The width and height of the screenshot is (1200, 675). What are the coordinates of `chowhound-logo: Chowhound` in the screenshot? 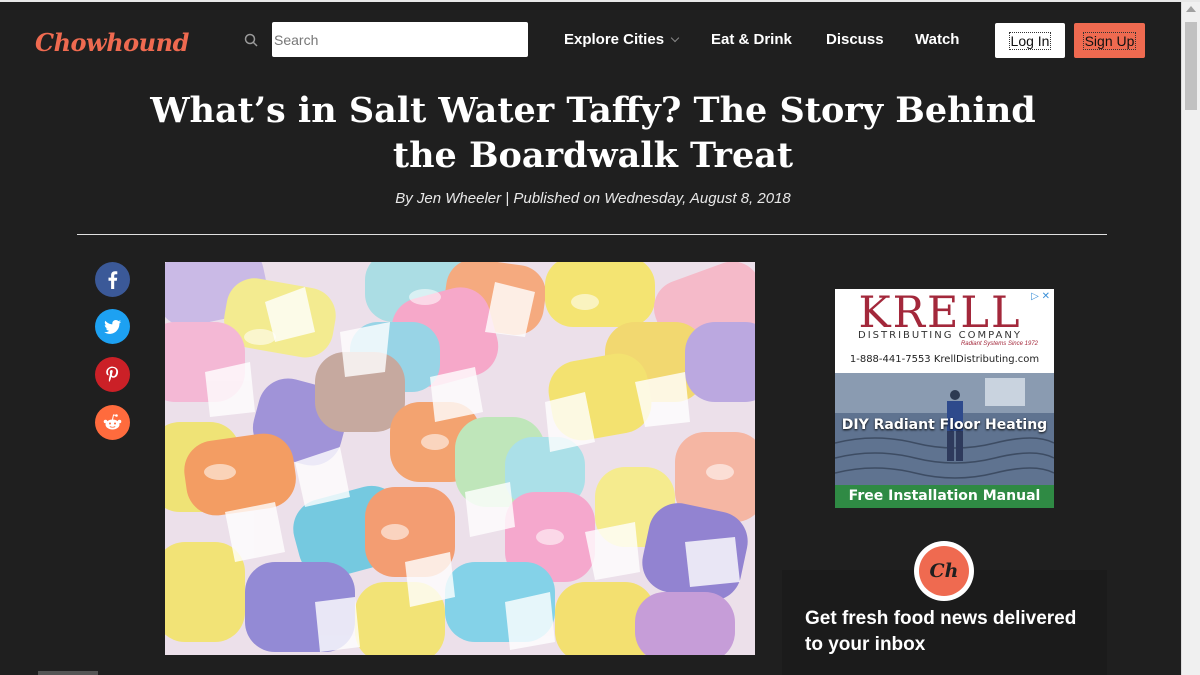 It's located at (112, 42).